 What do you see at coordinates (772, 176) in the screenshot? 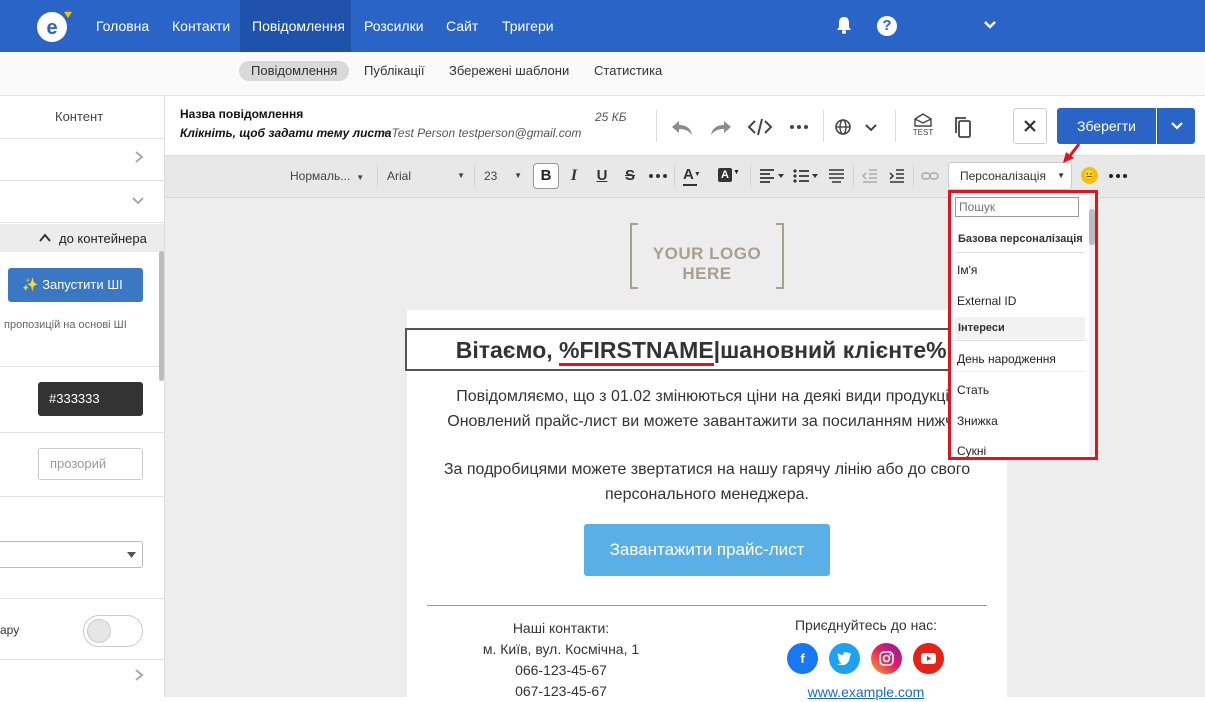
I see `align-icon` at bounding box center [772, 176].